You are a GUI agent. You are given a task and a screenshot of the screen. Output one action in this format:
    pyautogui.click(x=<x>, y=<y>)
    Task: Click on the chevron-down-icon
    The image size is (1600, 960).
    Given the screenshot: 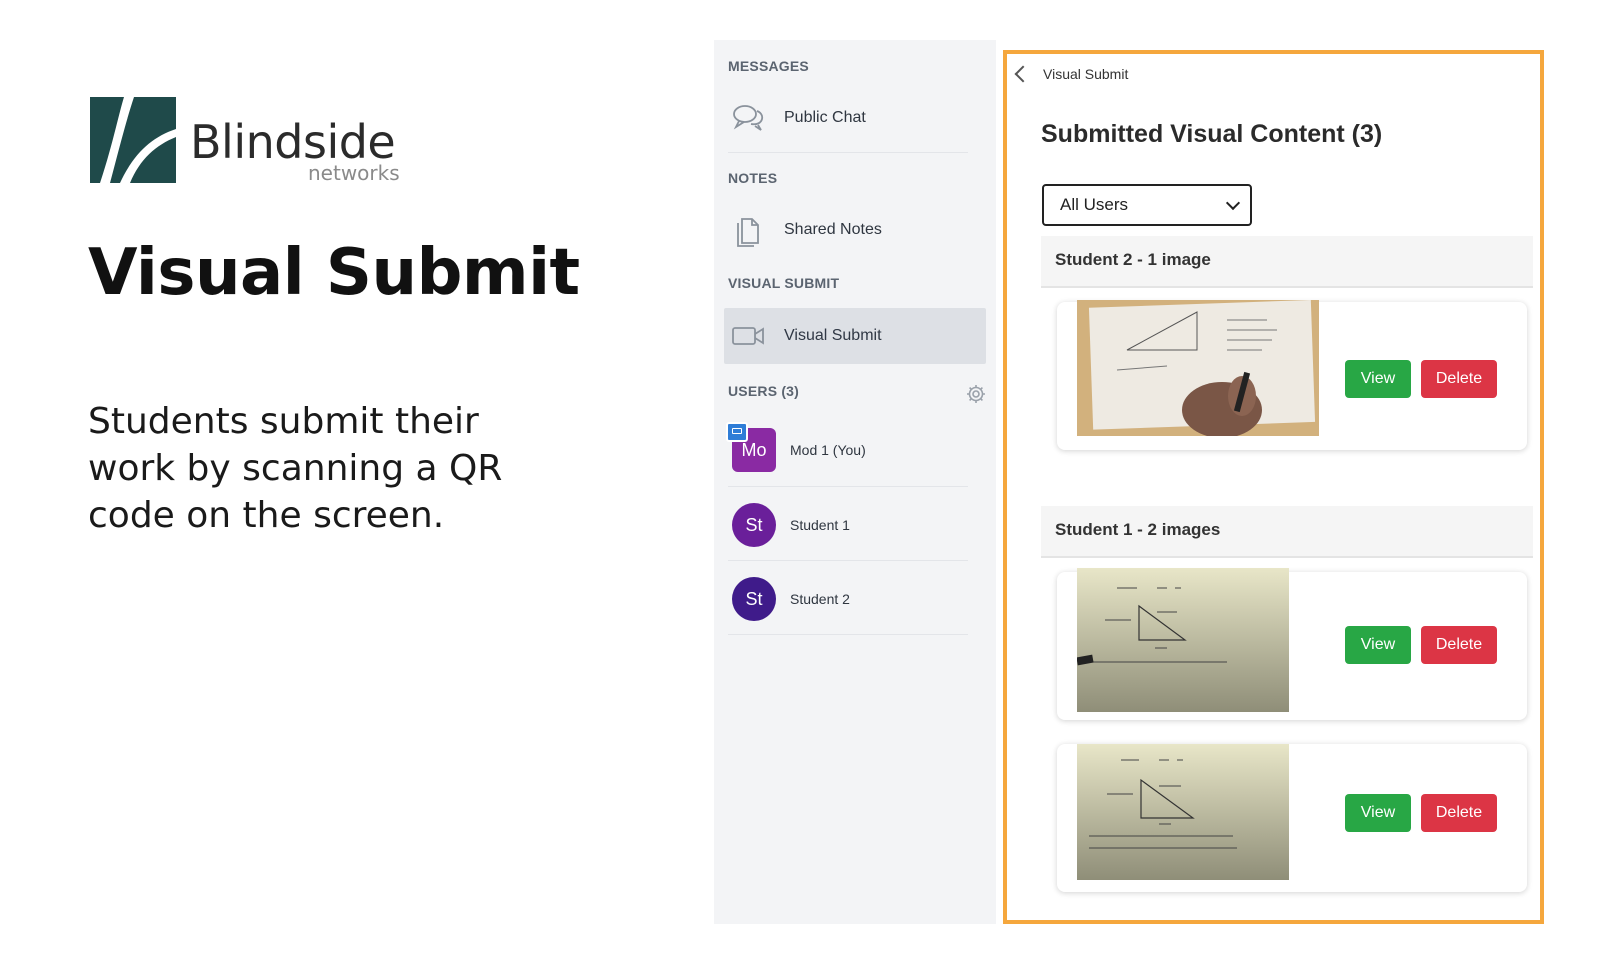 What is the action you would take?
    pyautogui.click(x=1233, y=203)
    